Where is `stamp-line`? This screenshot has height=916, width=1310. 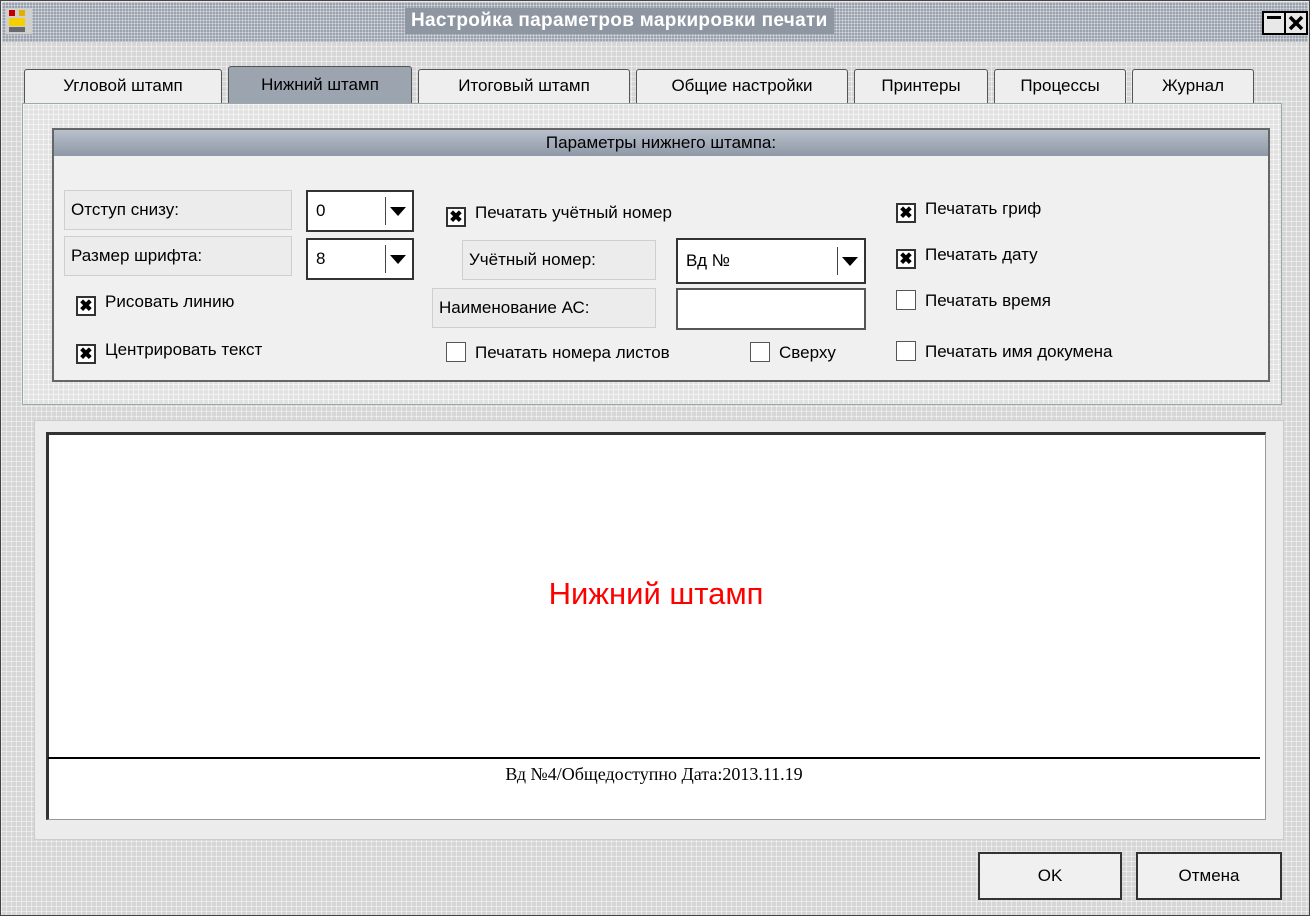
stamp-line is located at coordinates (654, 758).